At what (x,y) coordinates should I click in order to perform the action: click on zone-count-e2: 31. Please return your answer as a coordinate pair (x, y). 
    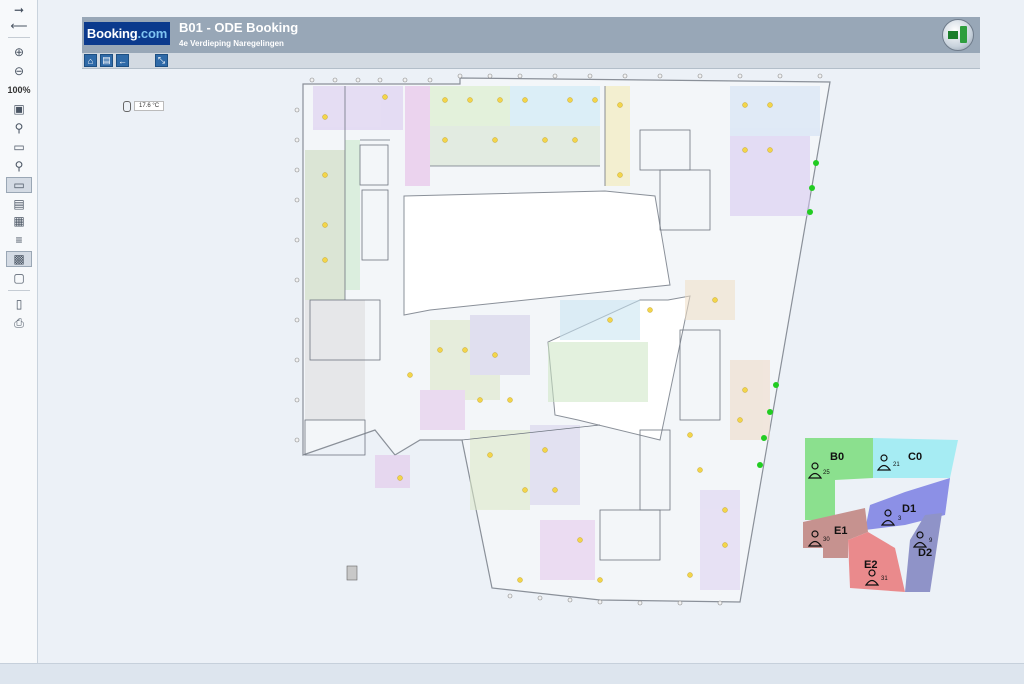
    Looking at the image, I should click on (884, 579).